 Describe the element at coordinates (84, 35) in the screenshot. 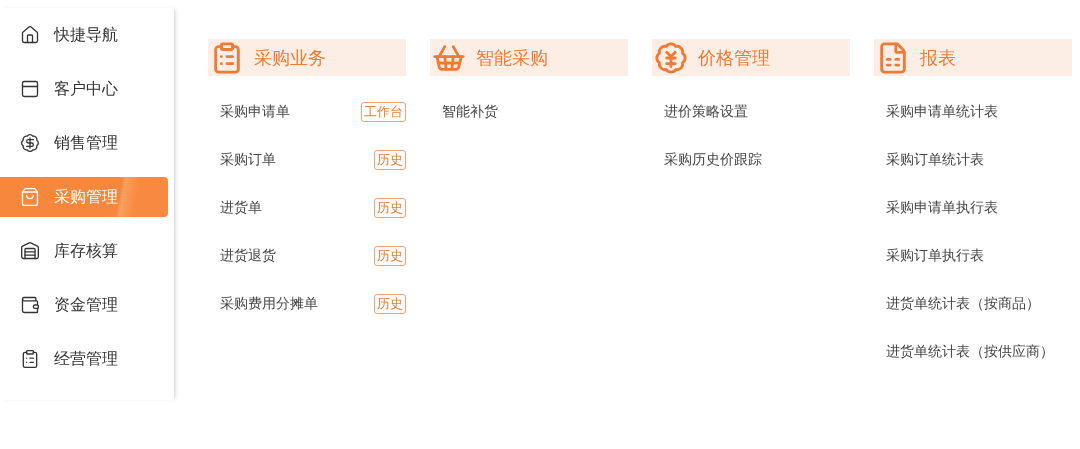

I see `sidebar-item: 快捷导航` at that location.